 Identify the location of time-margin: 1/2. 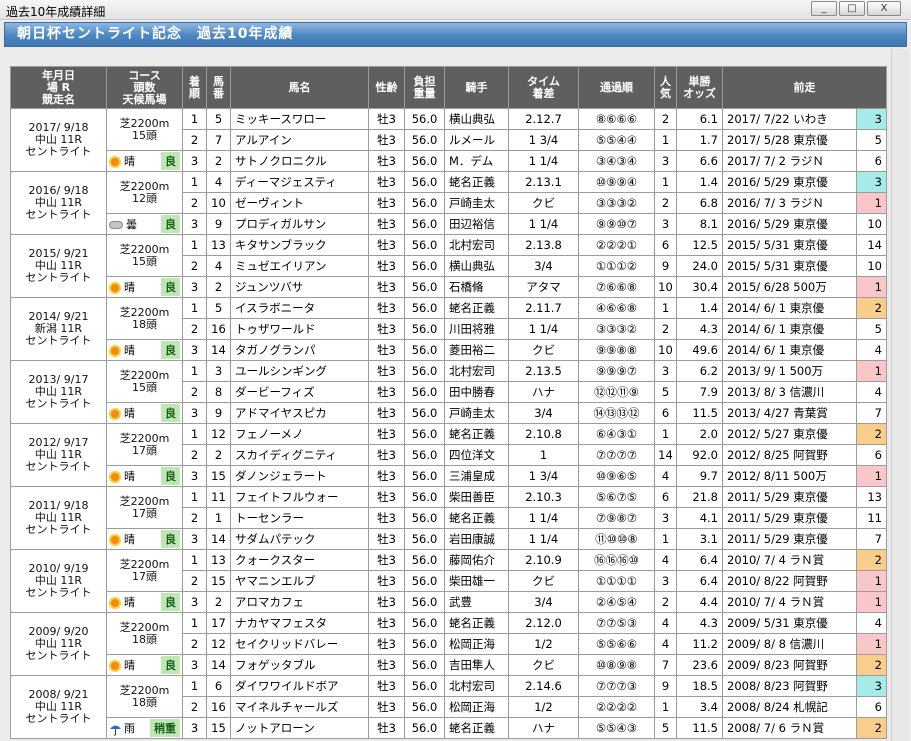
(543, 644).